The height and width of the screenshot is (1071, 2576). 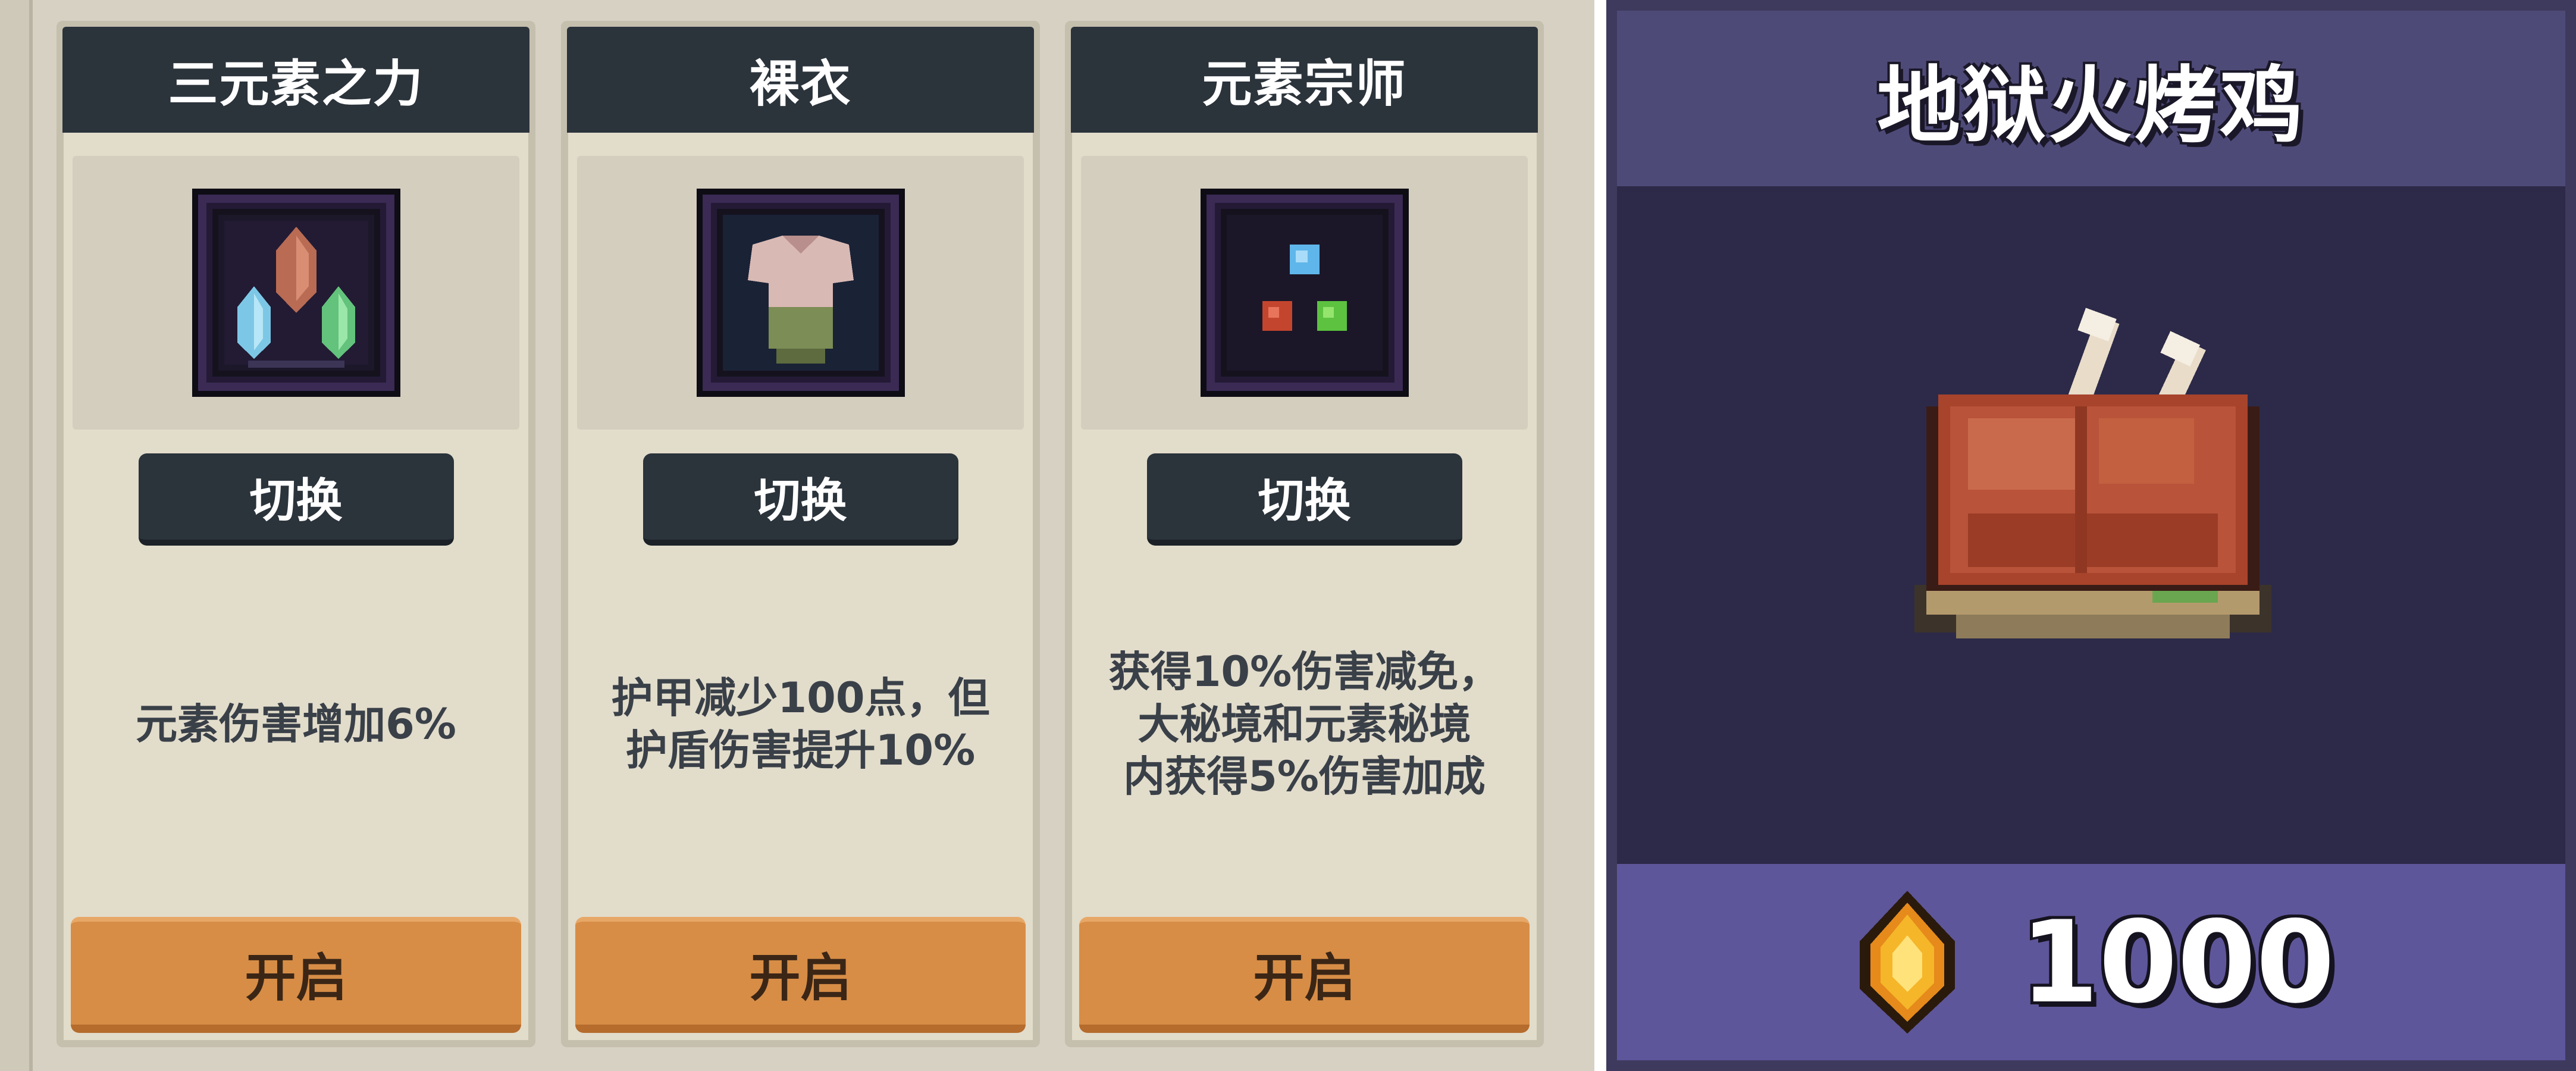 I want to click on tri-element-crystal-icon, so click(x=296, y=293).